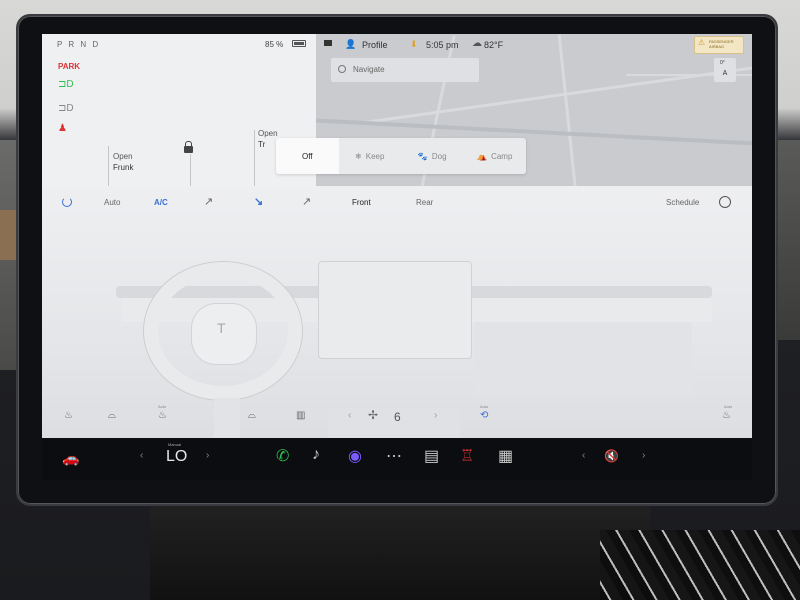 This screenshot has height=600, width=800. What do you see at coordinates (728, 406) in the screenshot?
I see `passenger-seat-auto-label: Auto` at bounding box center [728, 406].